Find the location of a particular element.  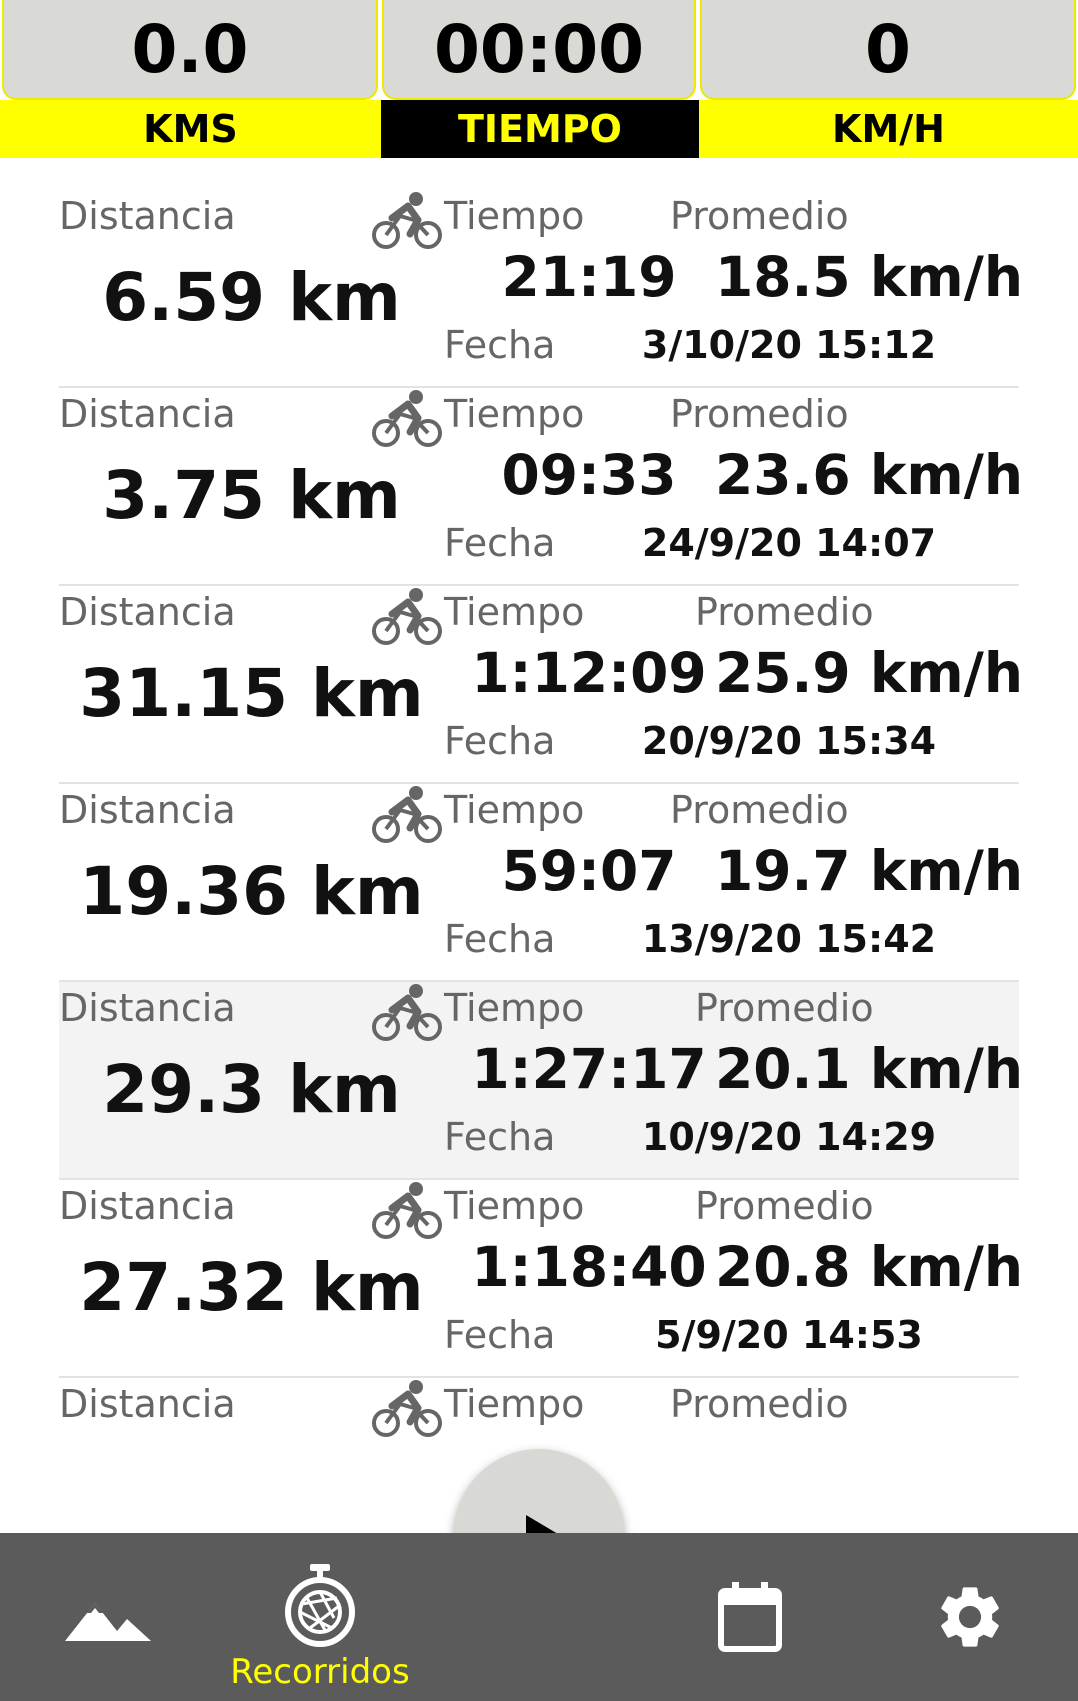

ride-average: 19.7 km/h is located at coordinates (869, 871).